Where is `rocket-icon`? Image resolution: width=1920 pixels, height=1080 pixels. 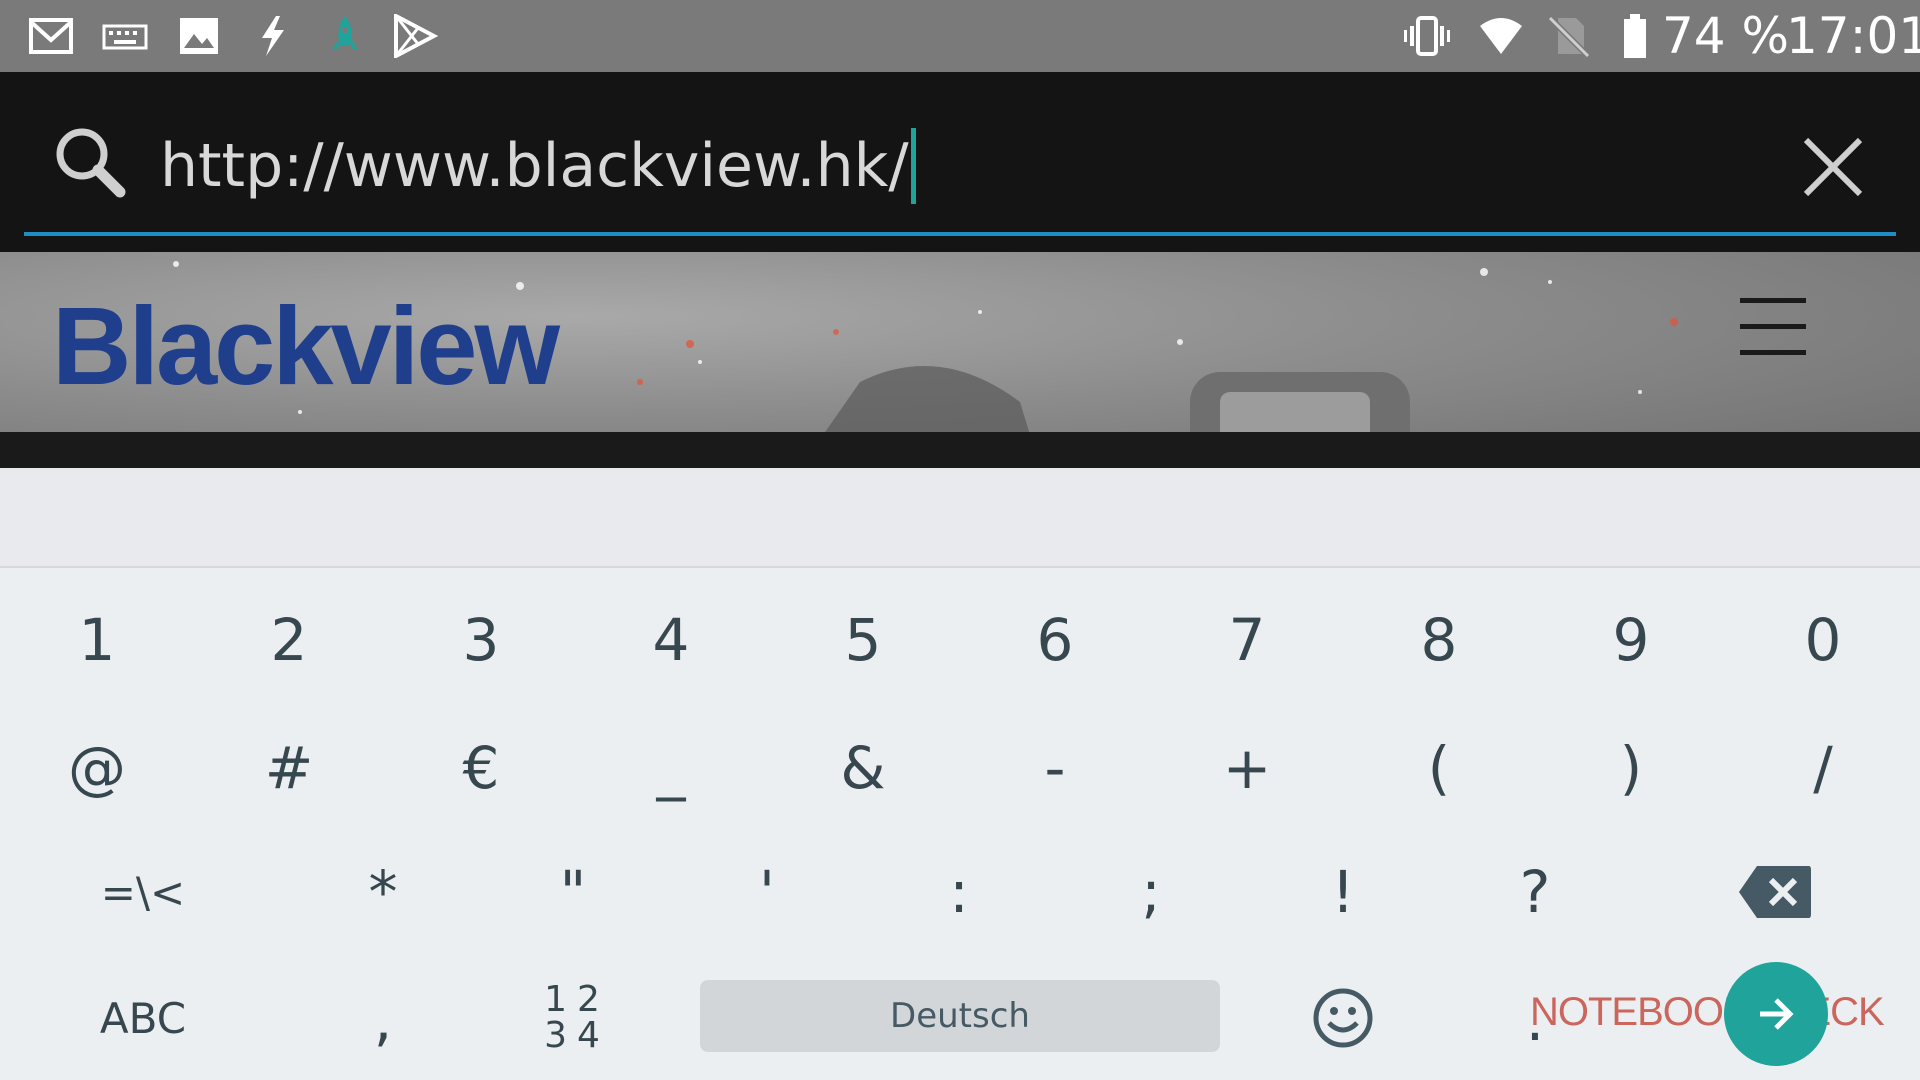 rocket-icon is located at coordinates (345, 33).